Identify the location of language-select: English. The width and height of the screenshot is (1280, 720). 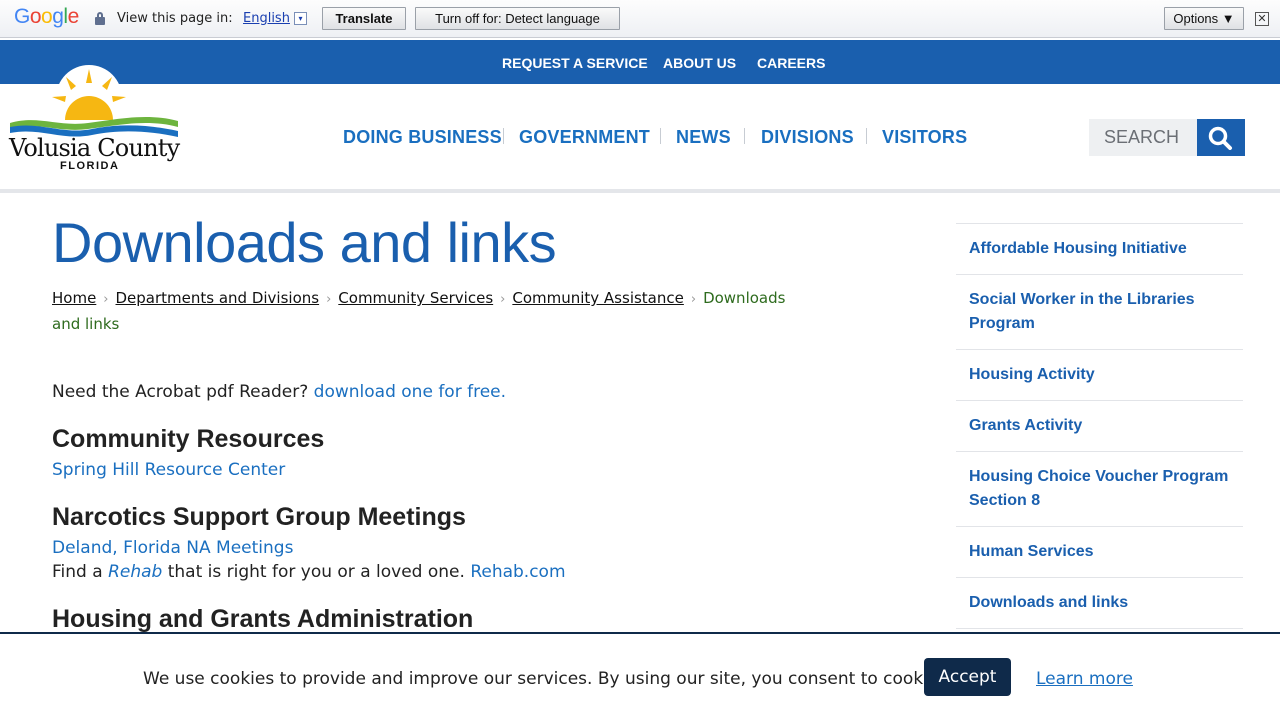
(266, 18).